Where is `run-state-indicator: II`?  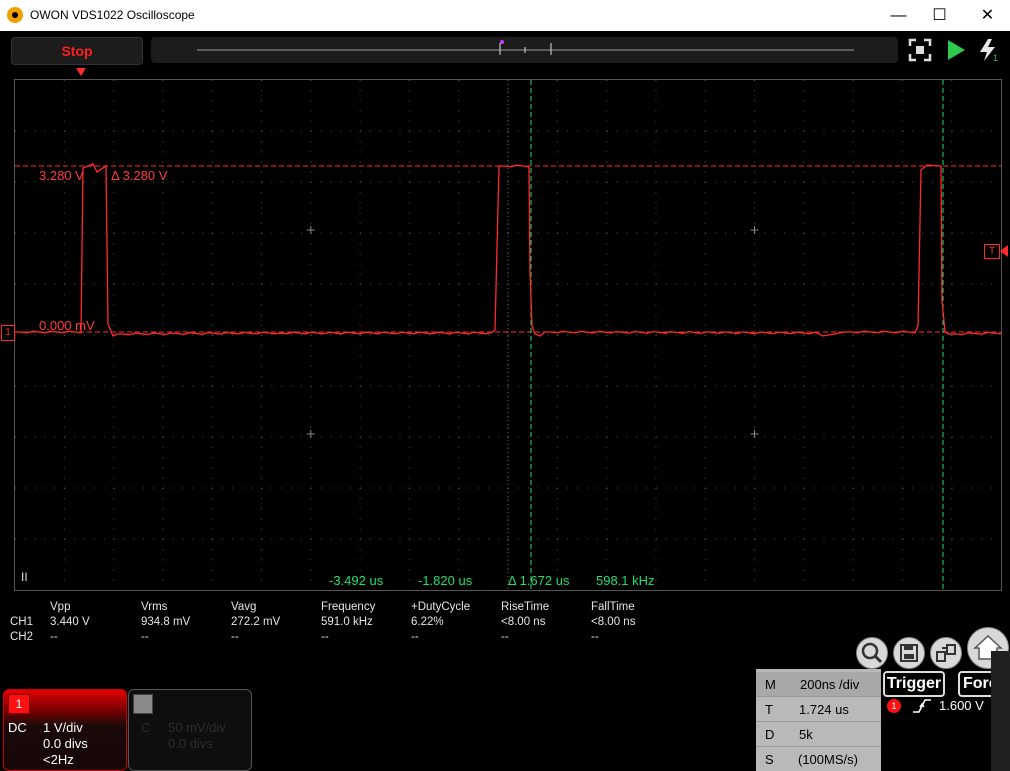 run-state-indicator: II is located at coordinates (24, 577).